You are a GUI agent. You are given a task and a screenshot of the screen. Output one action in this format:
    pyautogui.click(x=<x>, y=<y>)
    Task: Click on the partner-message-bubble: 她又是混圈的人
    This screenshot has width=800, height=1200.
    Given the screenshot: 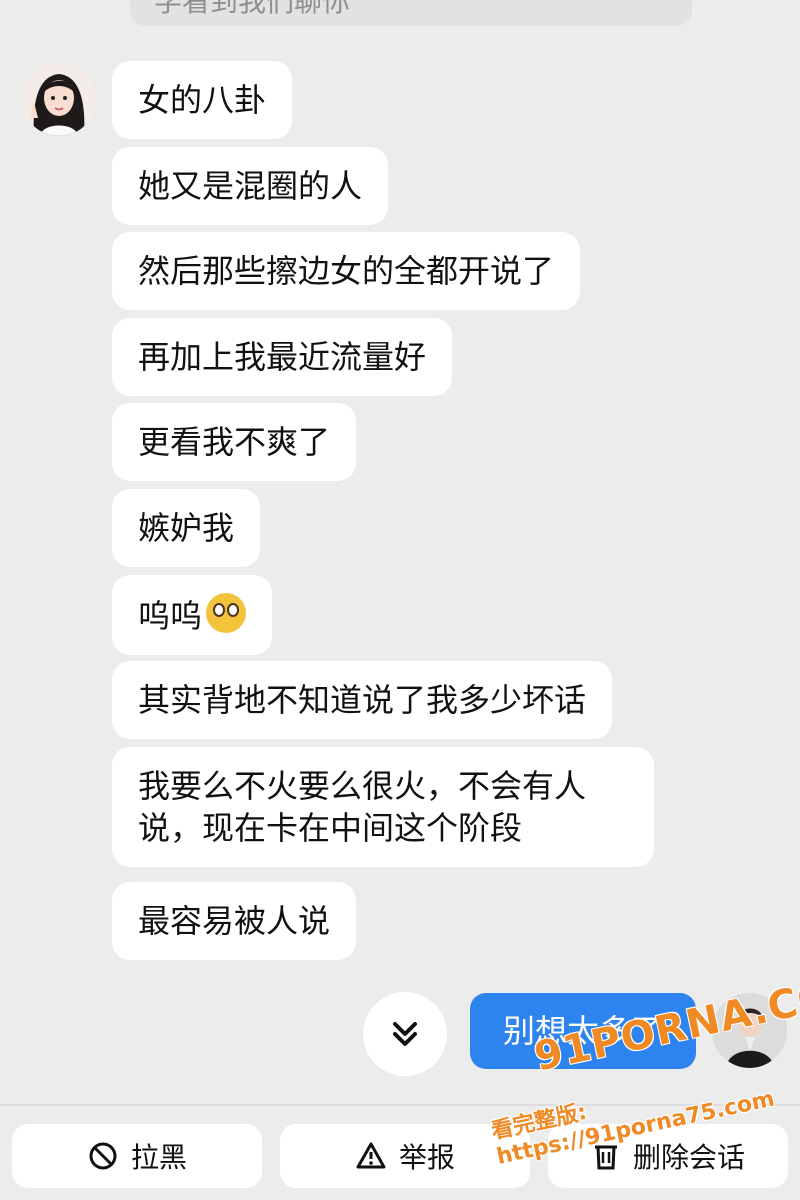 What is the action you would take?
    pyautogui.click(x=250, y=186)
    